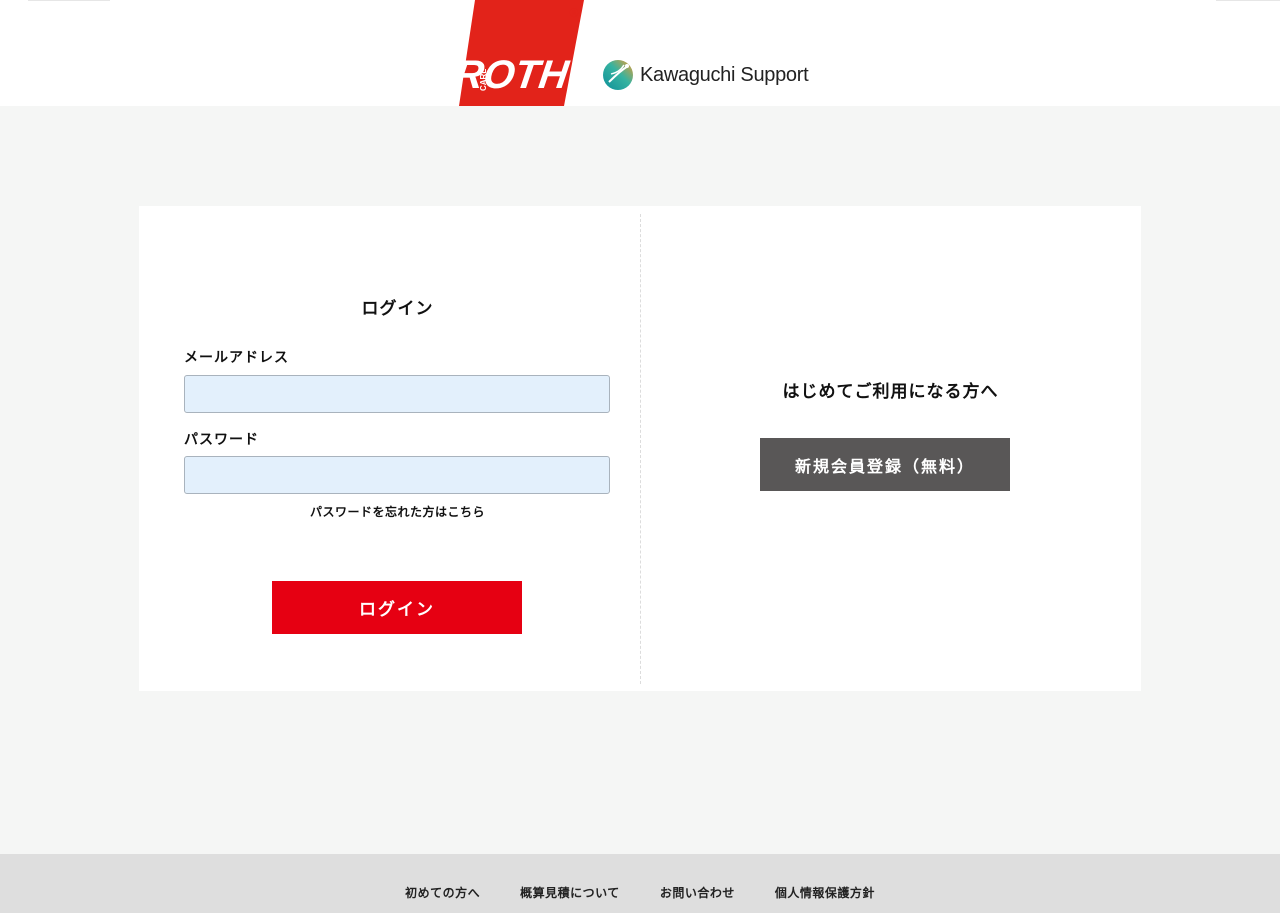 This screenshot has height=913, width=1280. I want to click on login-button: ログイン, so click(397, 607).